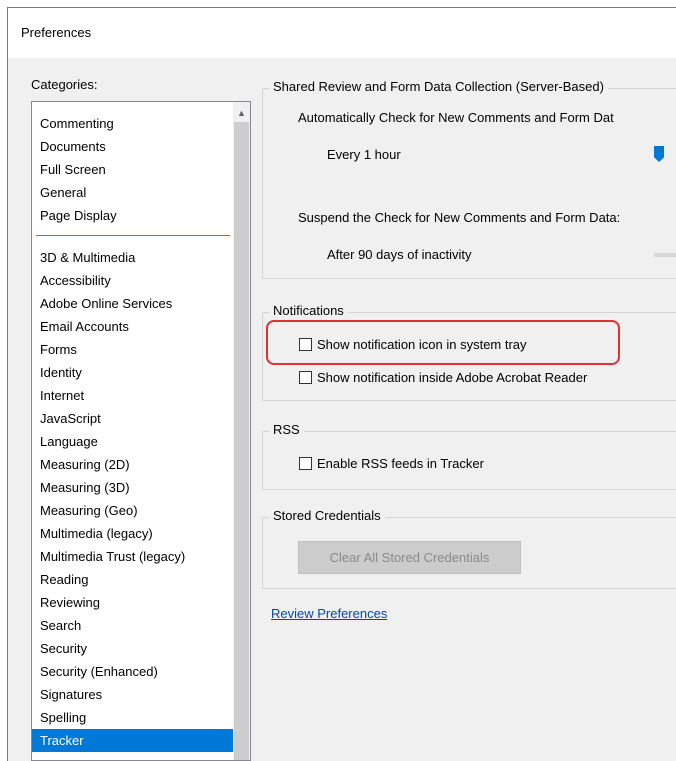 This screenshot has width=676, height=761. Describe the element at coordinates (133, 349) in the screenshot. I see `category-item: Forms` at that location.